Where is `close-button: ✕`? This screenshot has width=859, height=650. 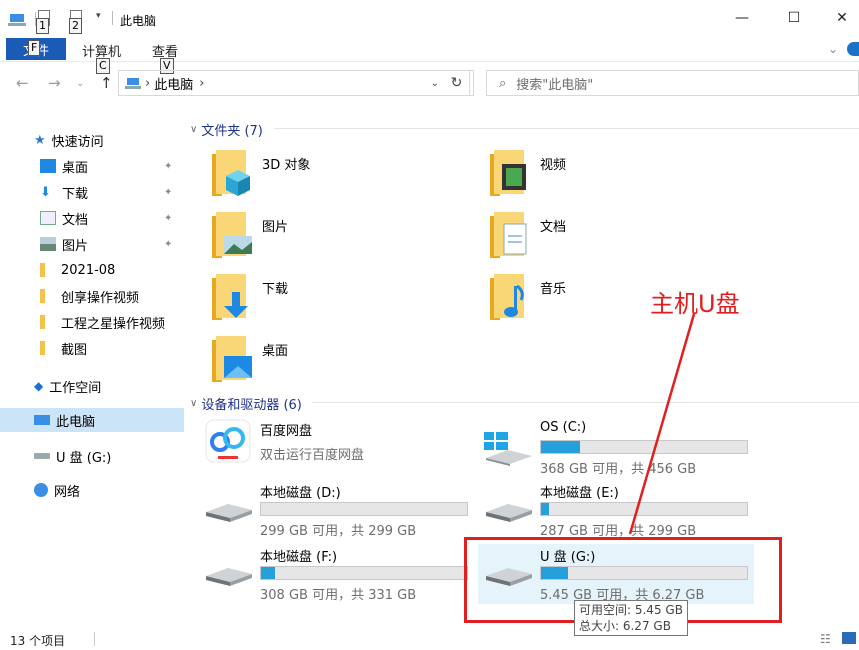
close-button: ✕ is located at coordinates (839, 18).